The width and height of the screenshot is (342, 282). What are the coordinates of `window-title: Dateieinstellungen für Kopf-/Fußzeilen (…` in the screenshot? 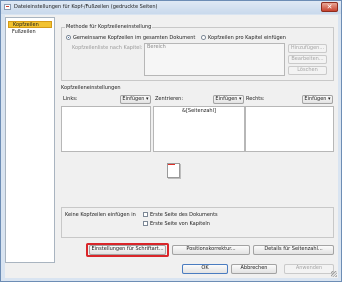 It's located at (86, 7).